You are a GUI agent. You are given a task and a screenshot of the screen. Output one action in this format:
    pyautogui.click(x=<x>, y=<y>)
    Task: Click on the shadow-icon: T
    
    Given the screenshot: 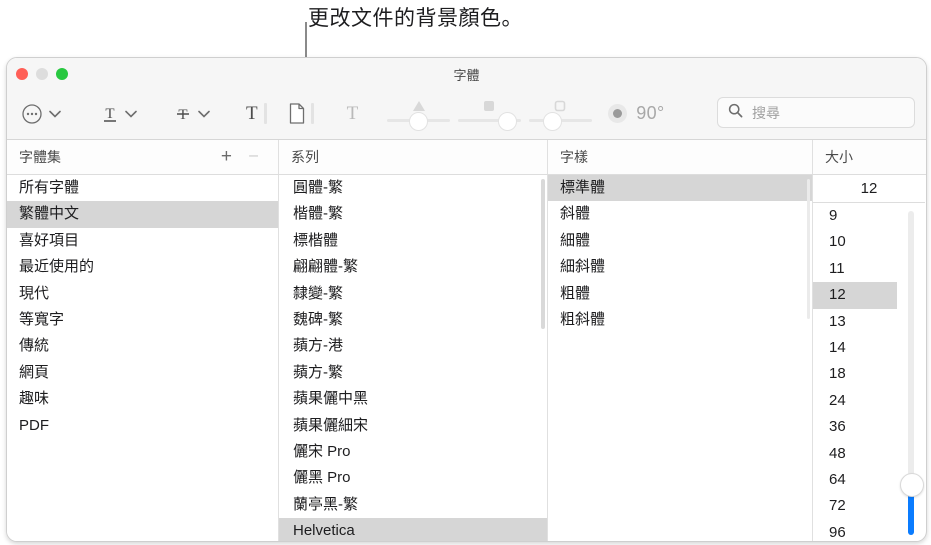 What is the action you would take?
    pyautogui.click(x=353, y=113)
    